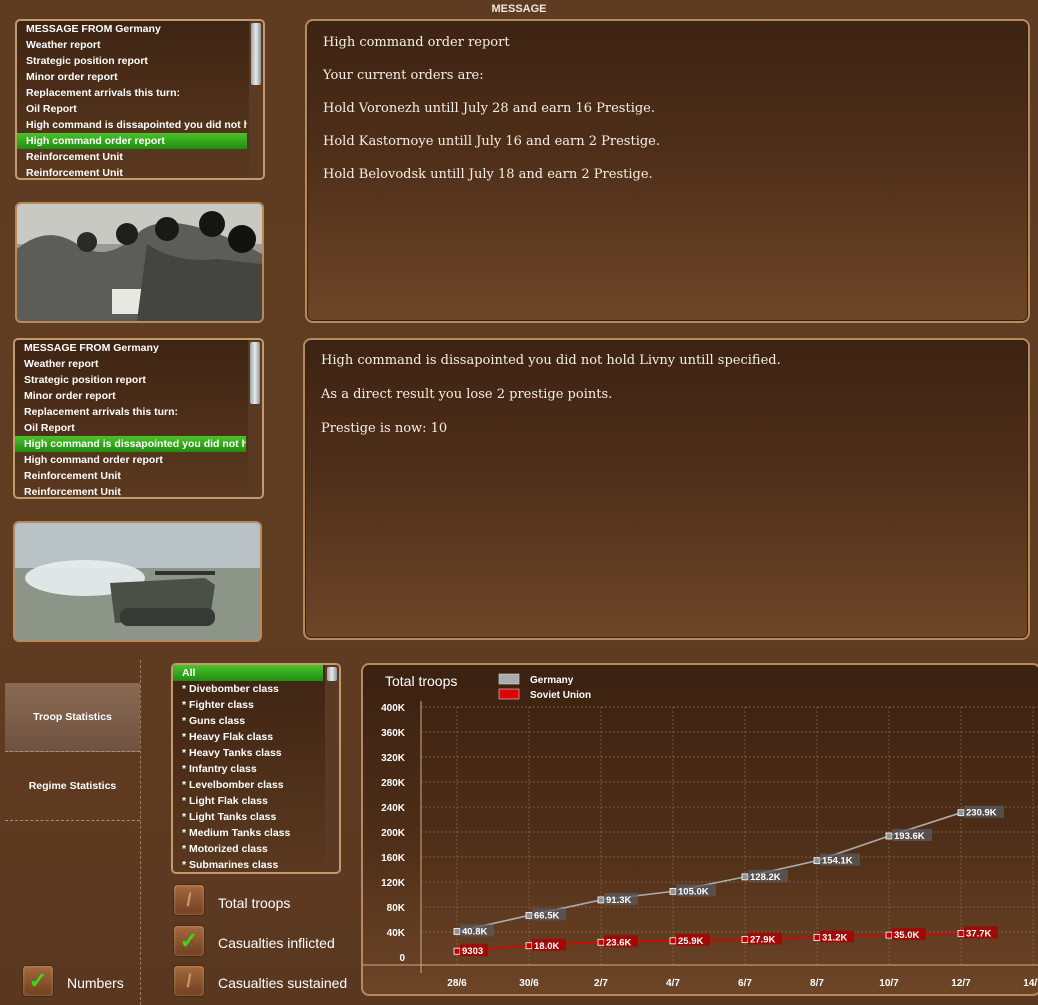  Describe the element at coordinates (248, 737) in the screenshot. I see `unit-class-item: * Heavy Flak class` at that location.